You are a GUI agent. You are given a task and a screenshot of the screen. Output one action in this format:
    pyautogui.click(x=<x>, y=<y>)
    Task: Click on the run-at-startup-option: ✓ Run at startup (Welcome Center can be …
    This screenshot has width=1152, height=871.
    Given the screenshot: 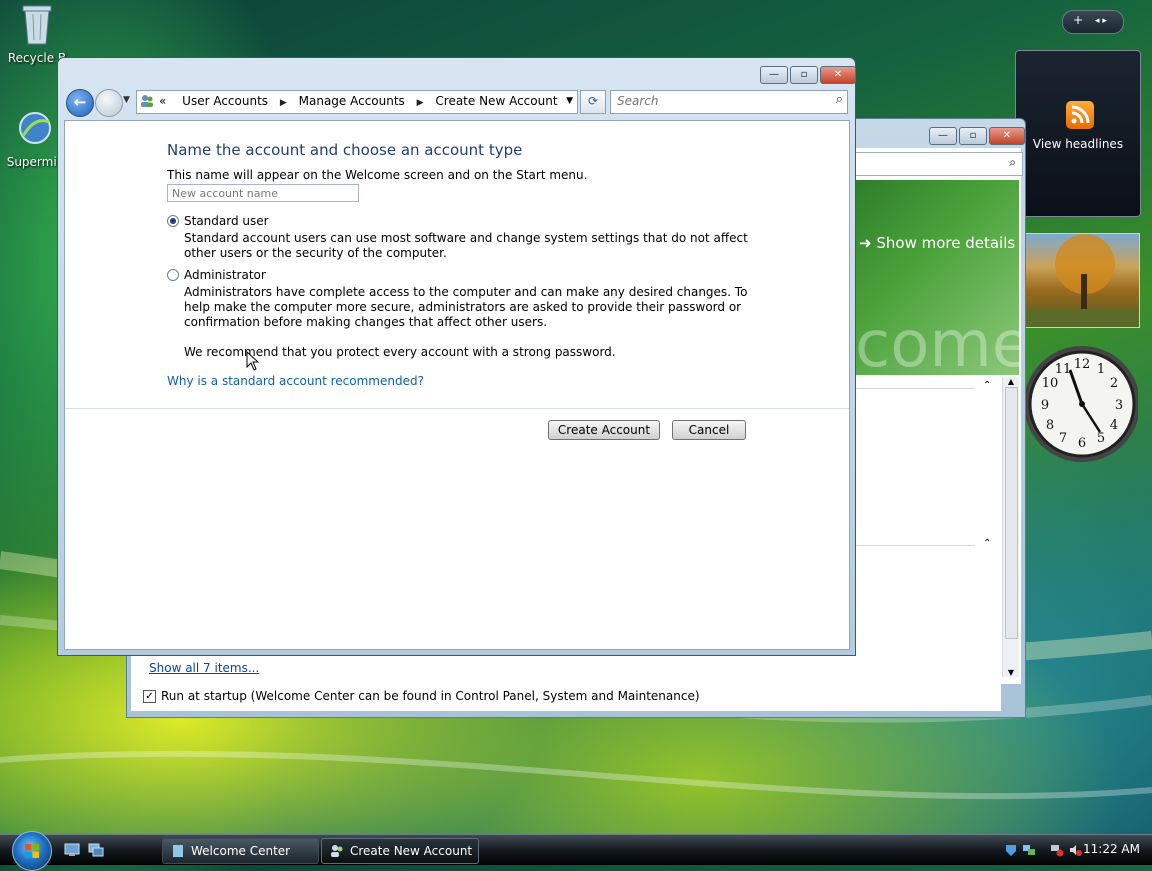 What is the action you would take?
    pyautogui.click(x=421, y=696)
    